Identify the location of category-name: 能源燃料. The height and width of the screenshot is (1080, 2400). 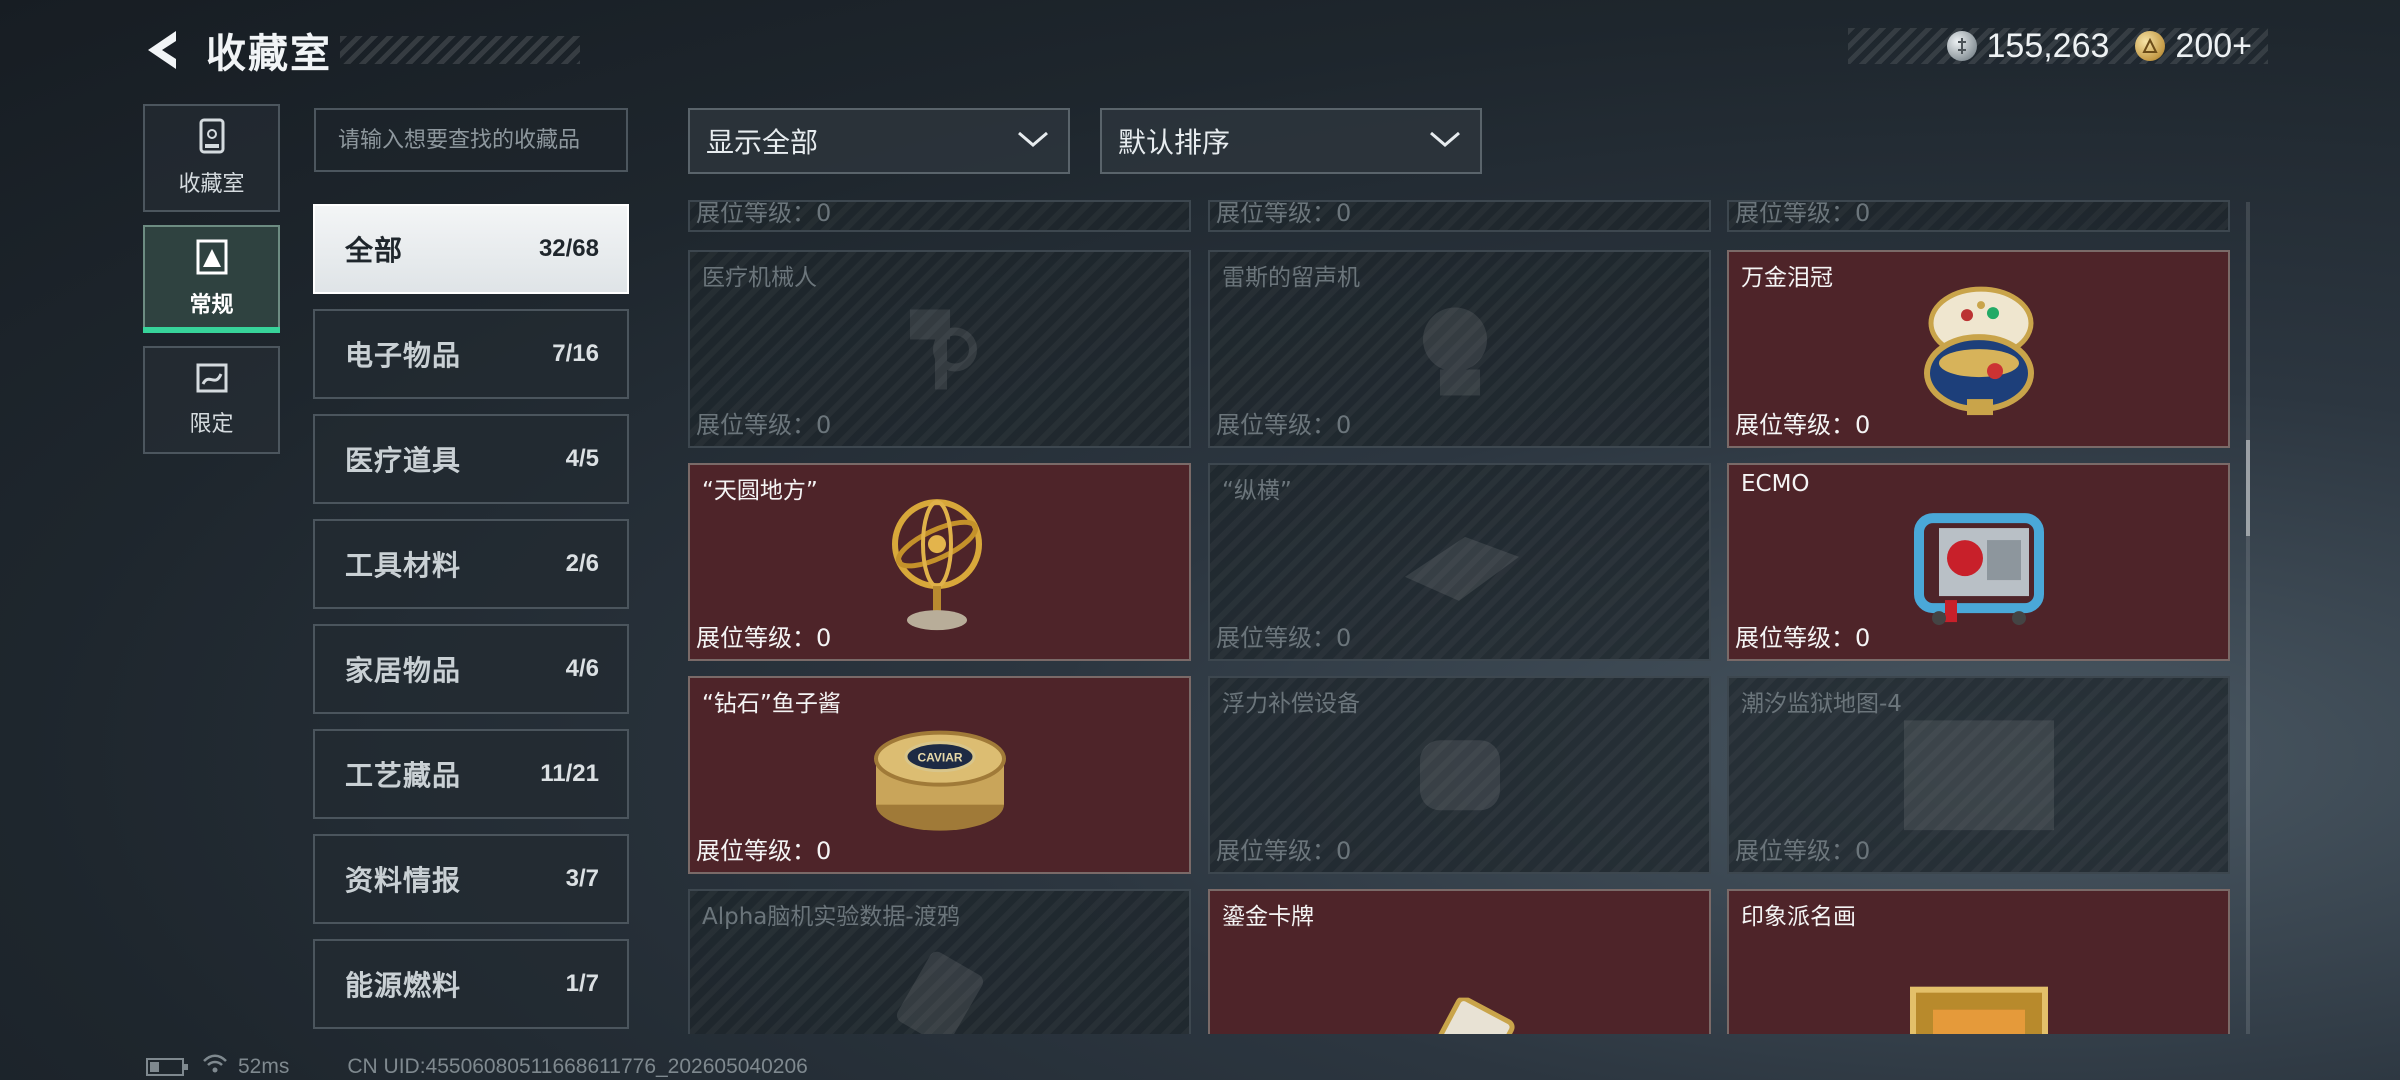
(403, 985).